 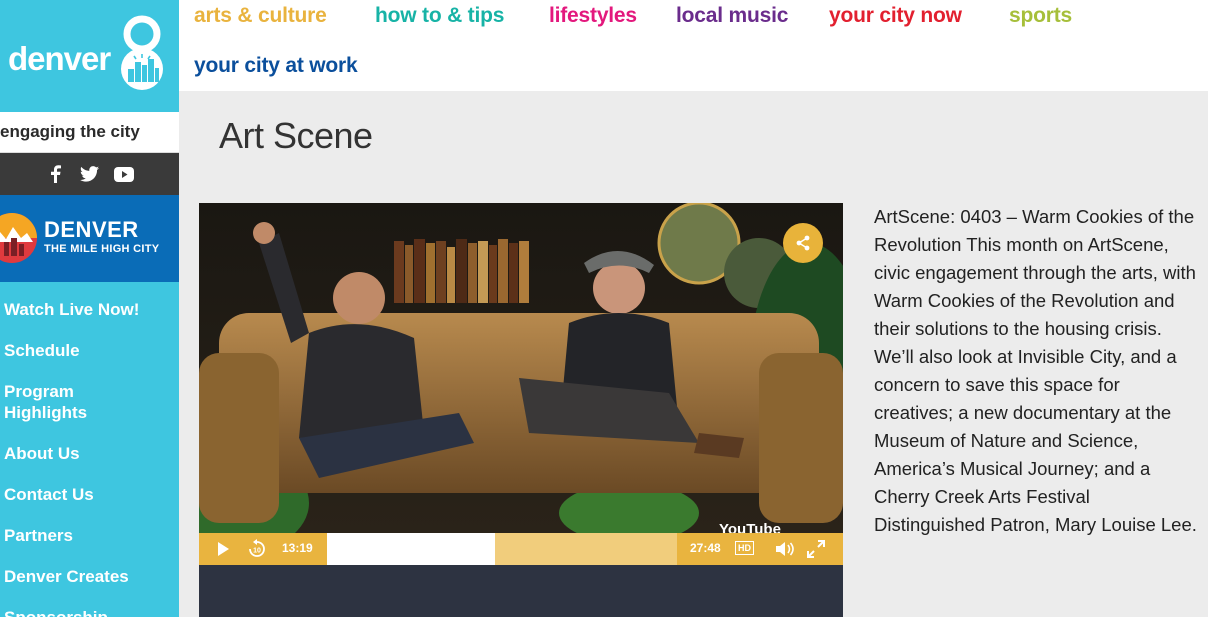 I want to click on badge-subtitle: THE MILE HIGH CITY, so click(x=102, y=249).